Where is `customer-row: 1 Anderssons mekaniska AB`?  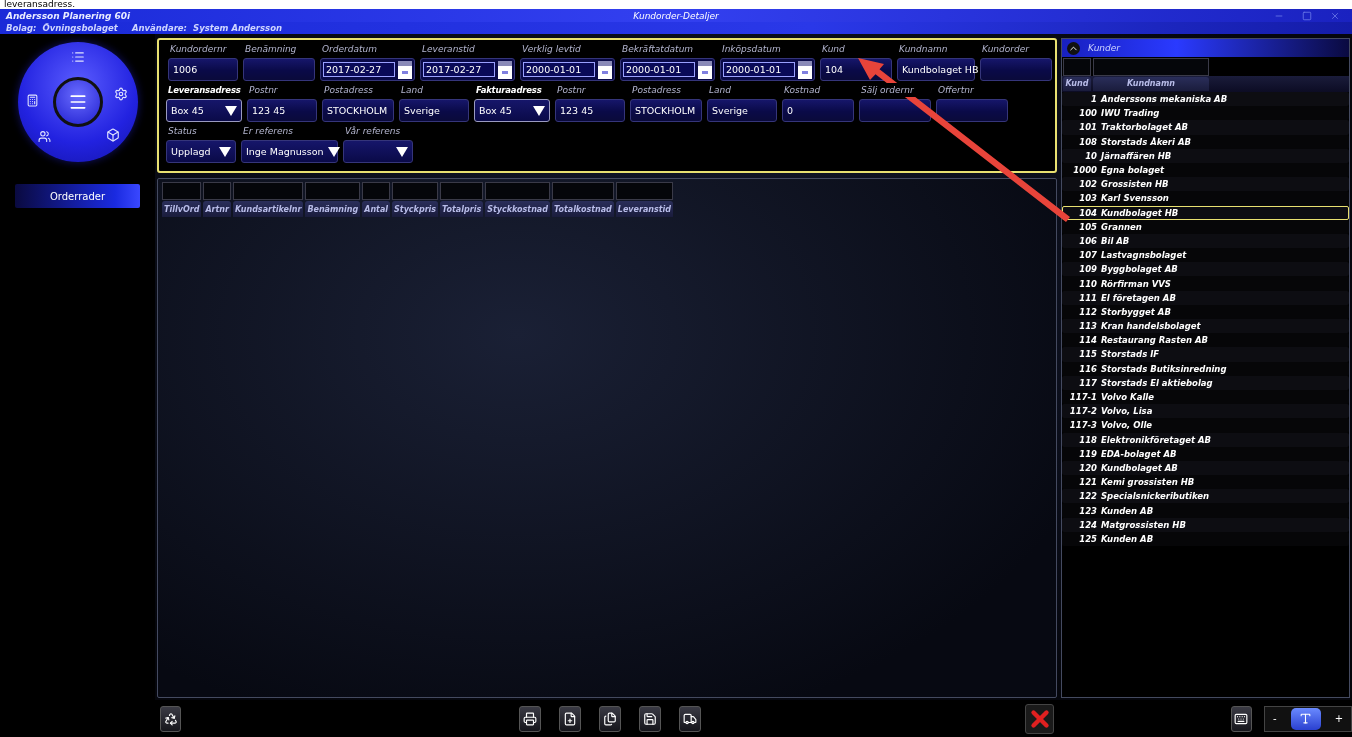 customer-row: 1 Anderssons mekaniska AB is located at coordinates (1205, 99).